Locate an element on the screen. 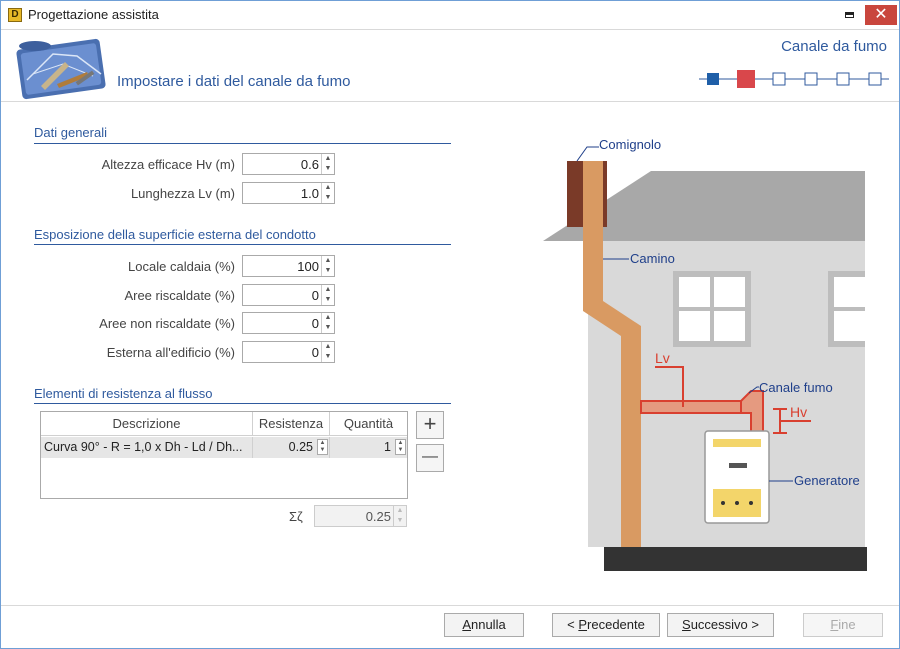  generator-icon is located at coordinates (737, 477).